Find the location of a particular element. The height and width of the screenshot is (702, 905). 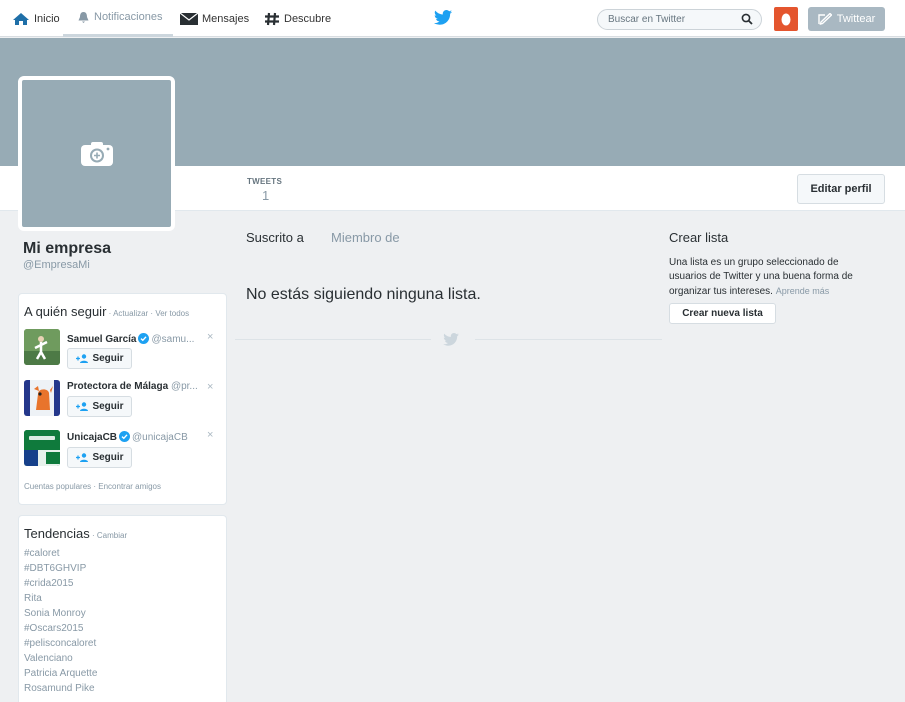

trends-title: Tendencias is located at coordinates (57, 533).